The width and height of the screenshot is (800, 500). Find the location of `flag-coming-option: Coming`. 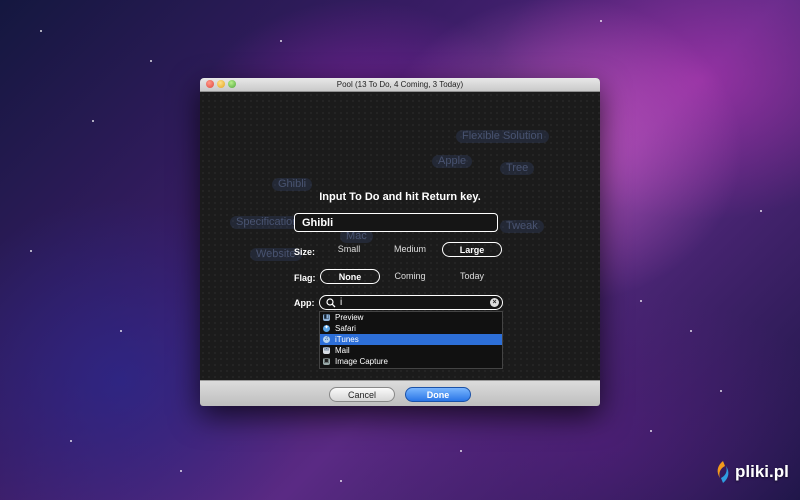

flag-coming-option: Coming is located at coordinates (410, 276).